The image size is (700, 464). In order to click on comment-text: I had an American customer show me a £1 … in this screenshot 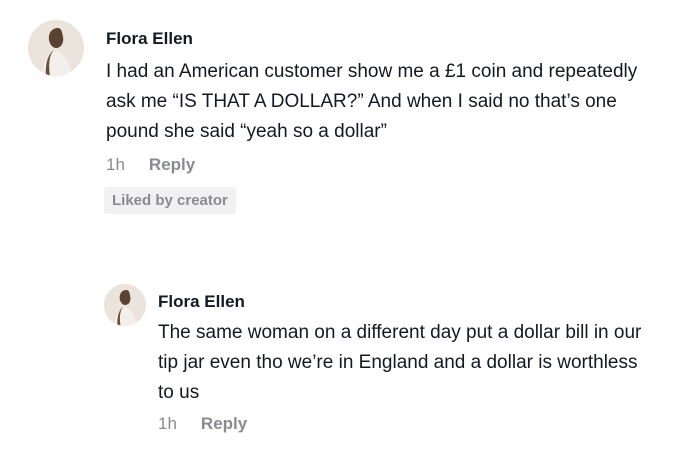, I will do `click(372, 101)`.